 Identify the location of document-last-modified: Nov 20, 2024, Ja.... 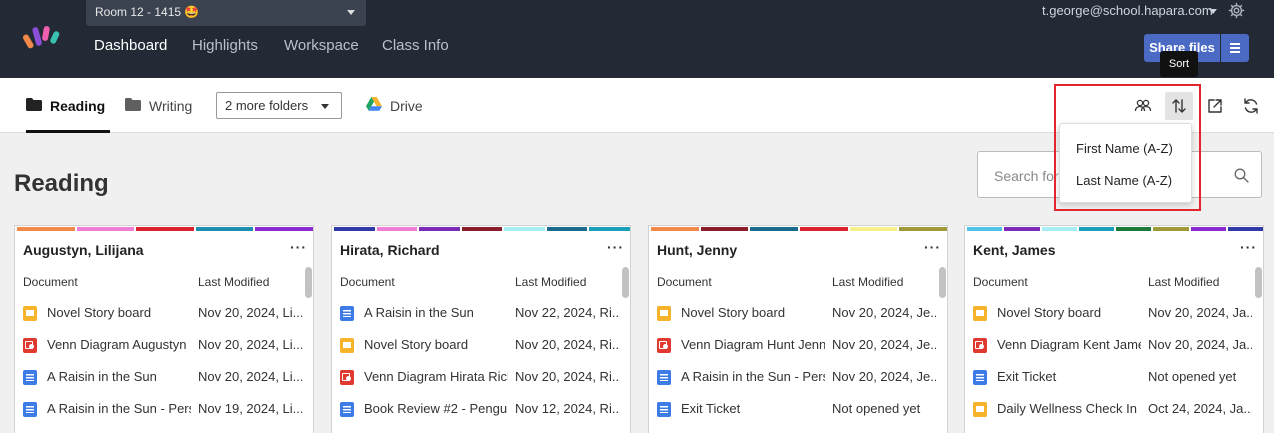
(1200, 344).